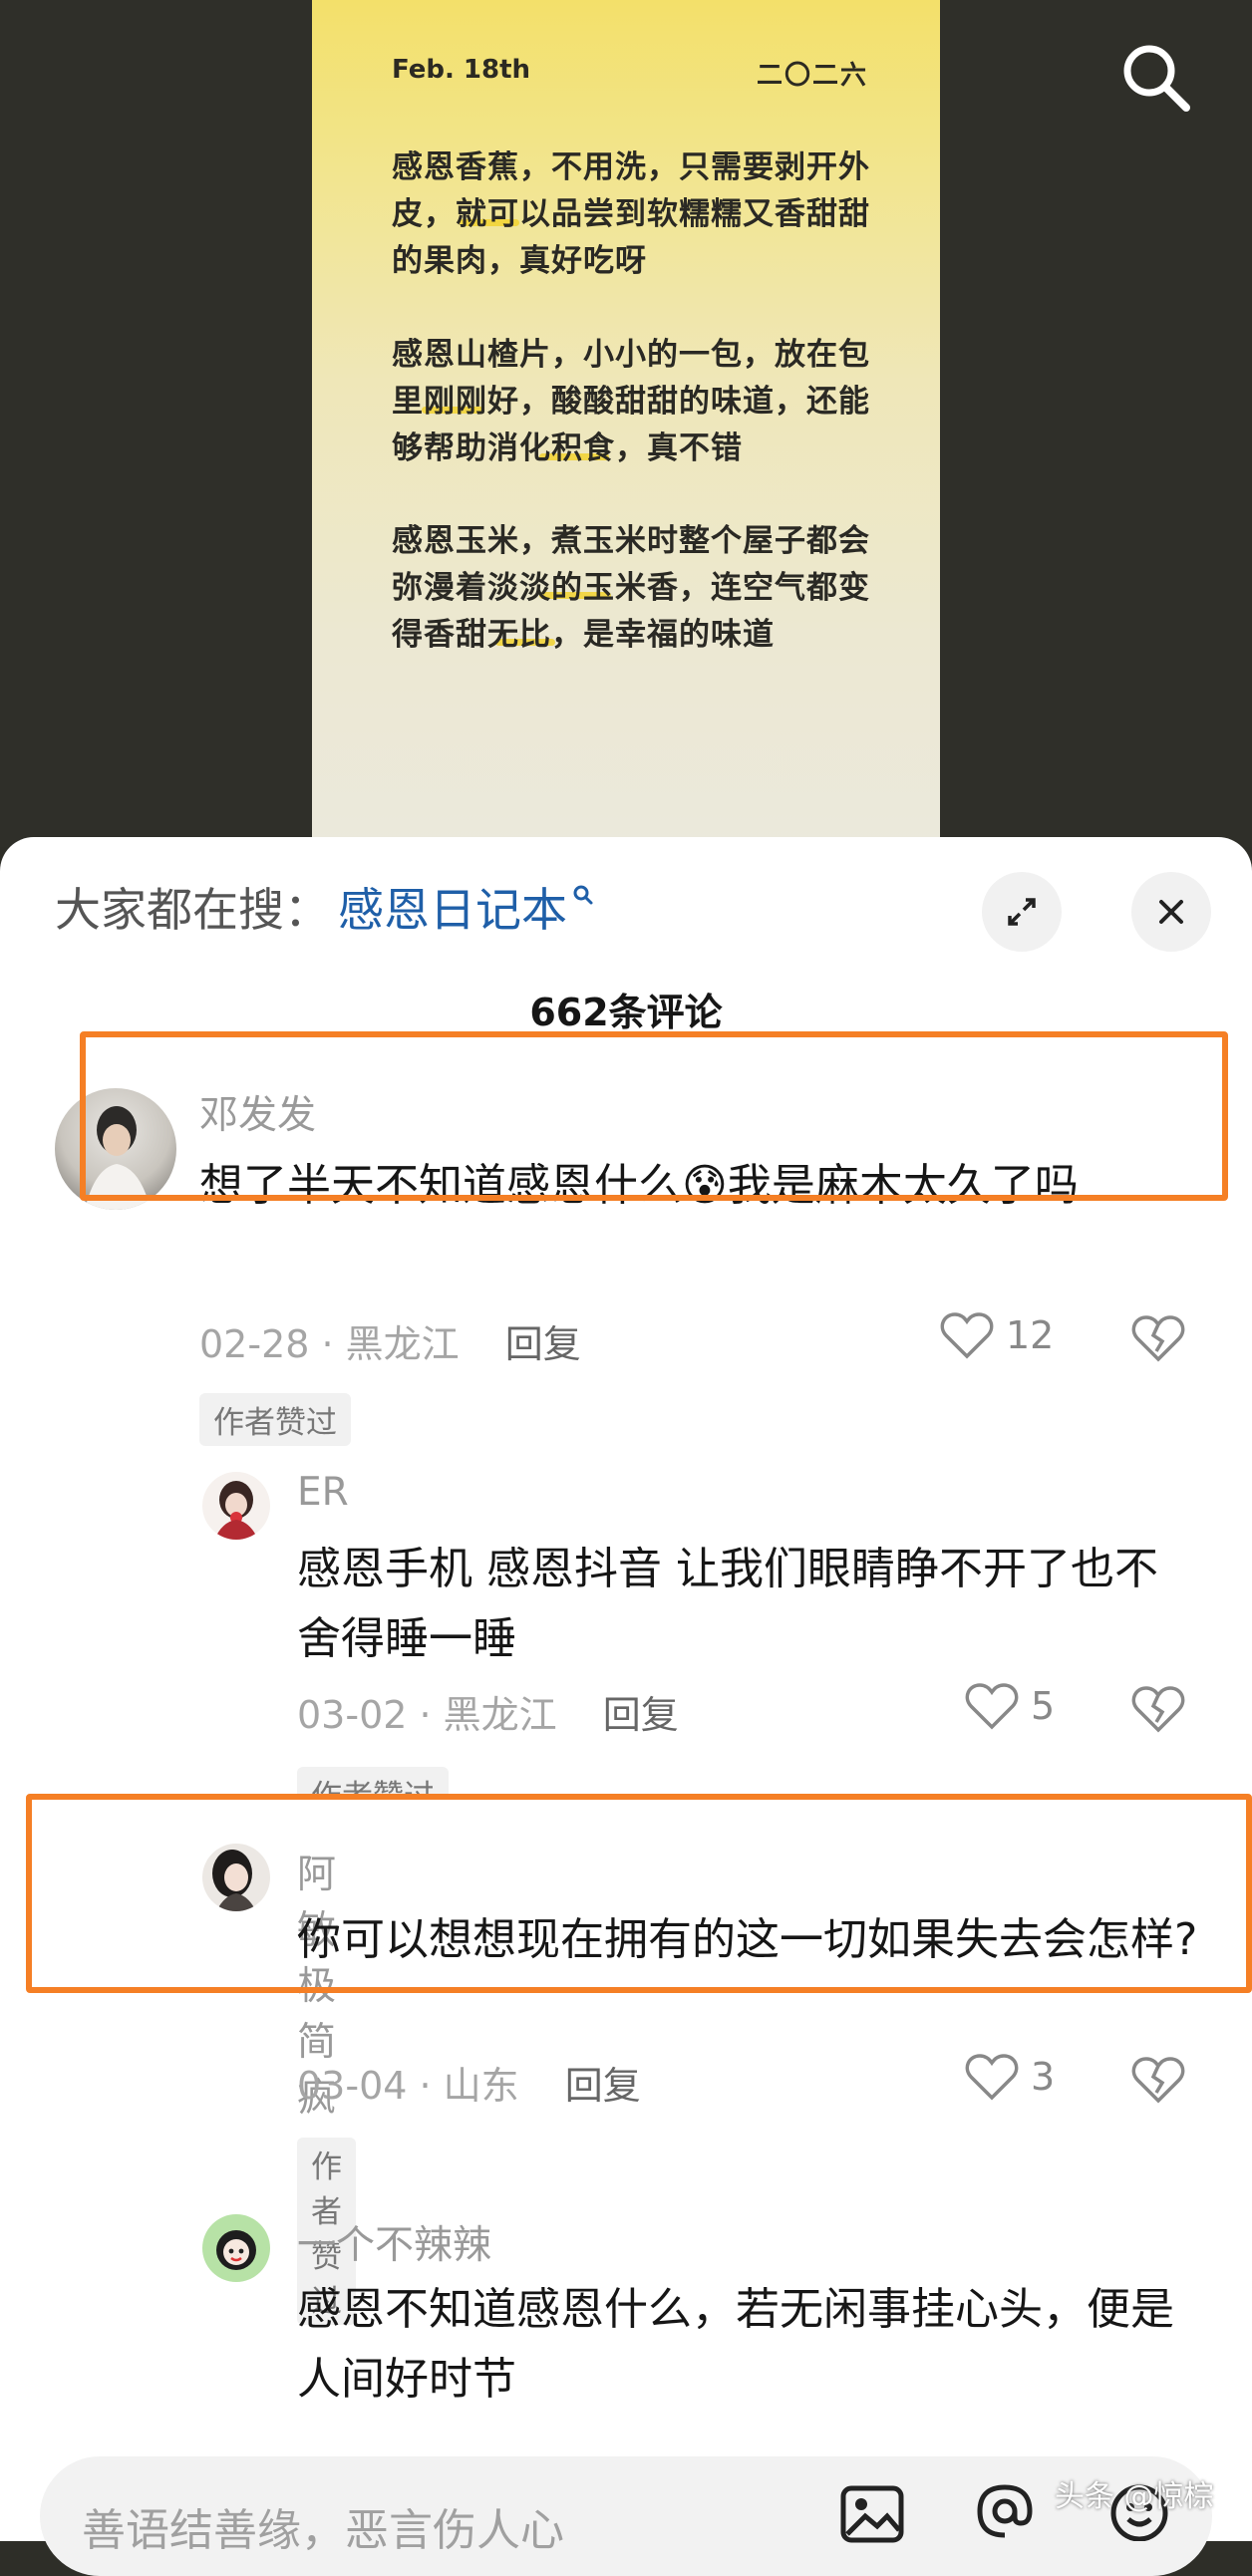 The height and width of the screenshot is (2576, 1252). I want to click on close-button, so click(1171, 912).